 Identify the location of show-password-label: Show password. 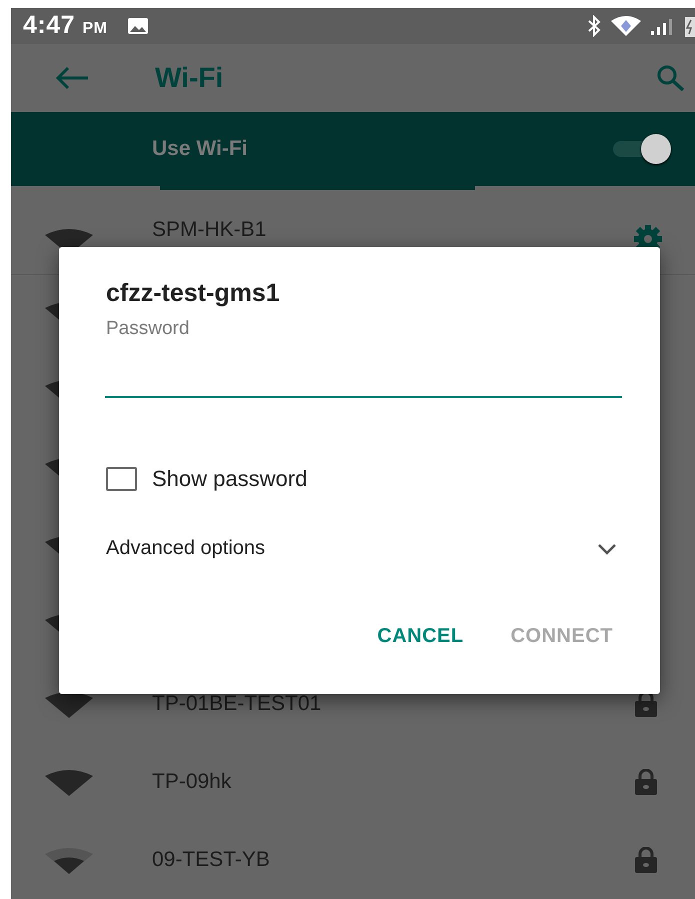
(230, 479).